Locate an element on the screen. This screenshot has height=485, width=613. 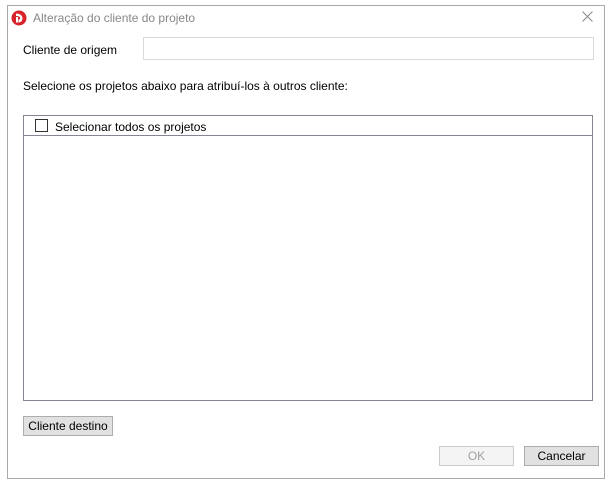
ok-button: OK is located at coordinates (476, 456).